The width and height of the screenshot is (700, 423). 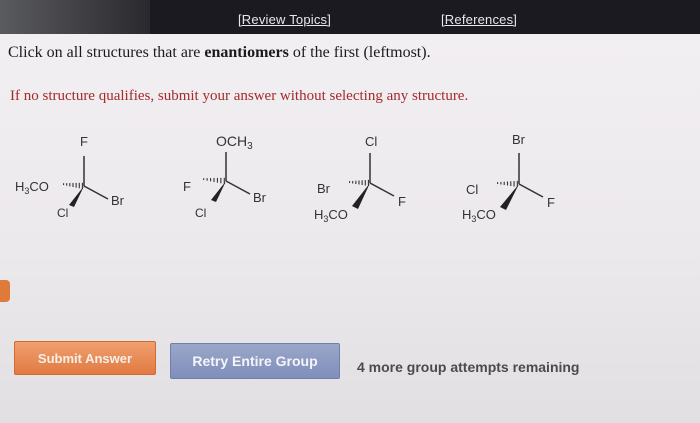 What do you see at coordinates (32, 187) in the screenshot?
I see `label-dash: H3CO` at bounding box center [32, 187].